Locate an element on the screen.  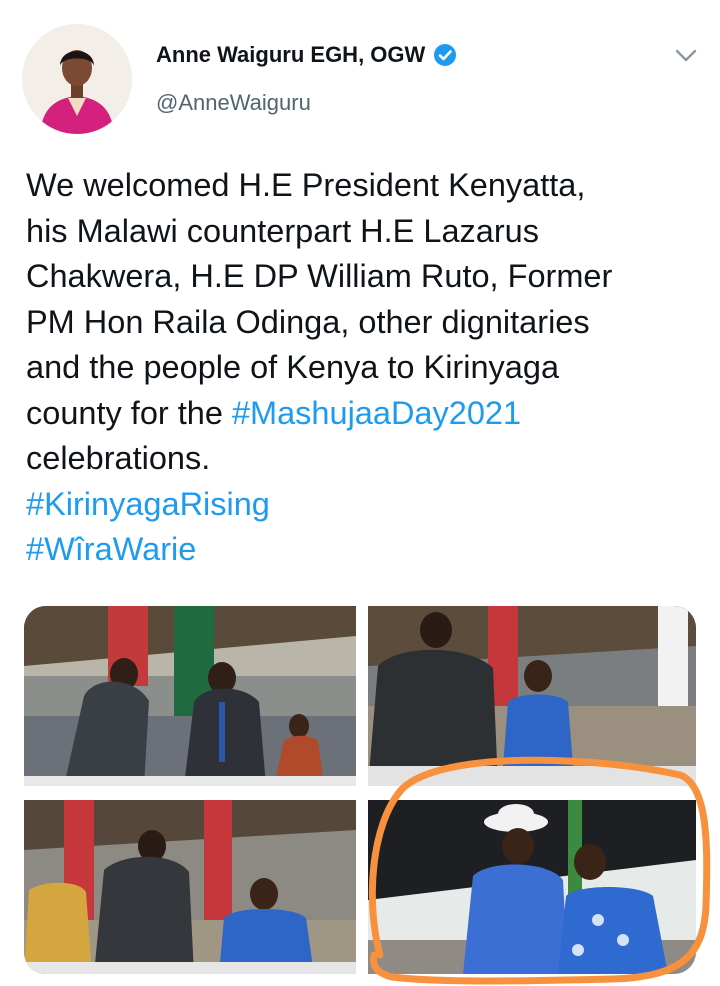
author-handle: @AnneWaiguru is located at coordinates (233, 103).